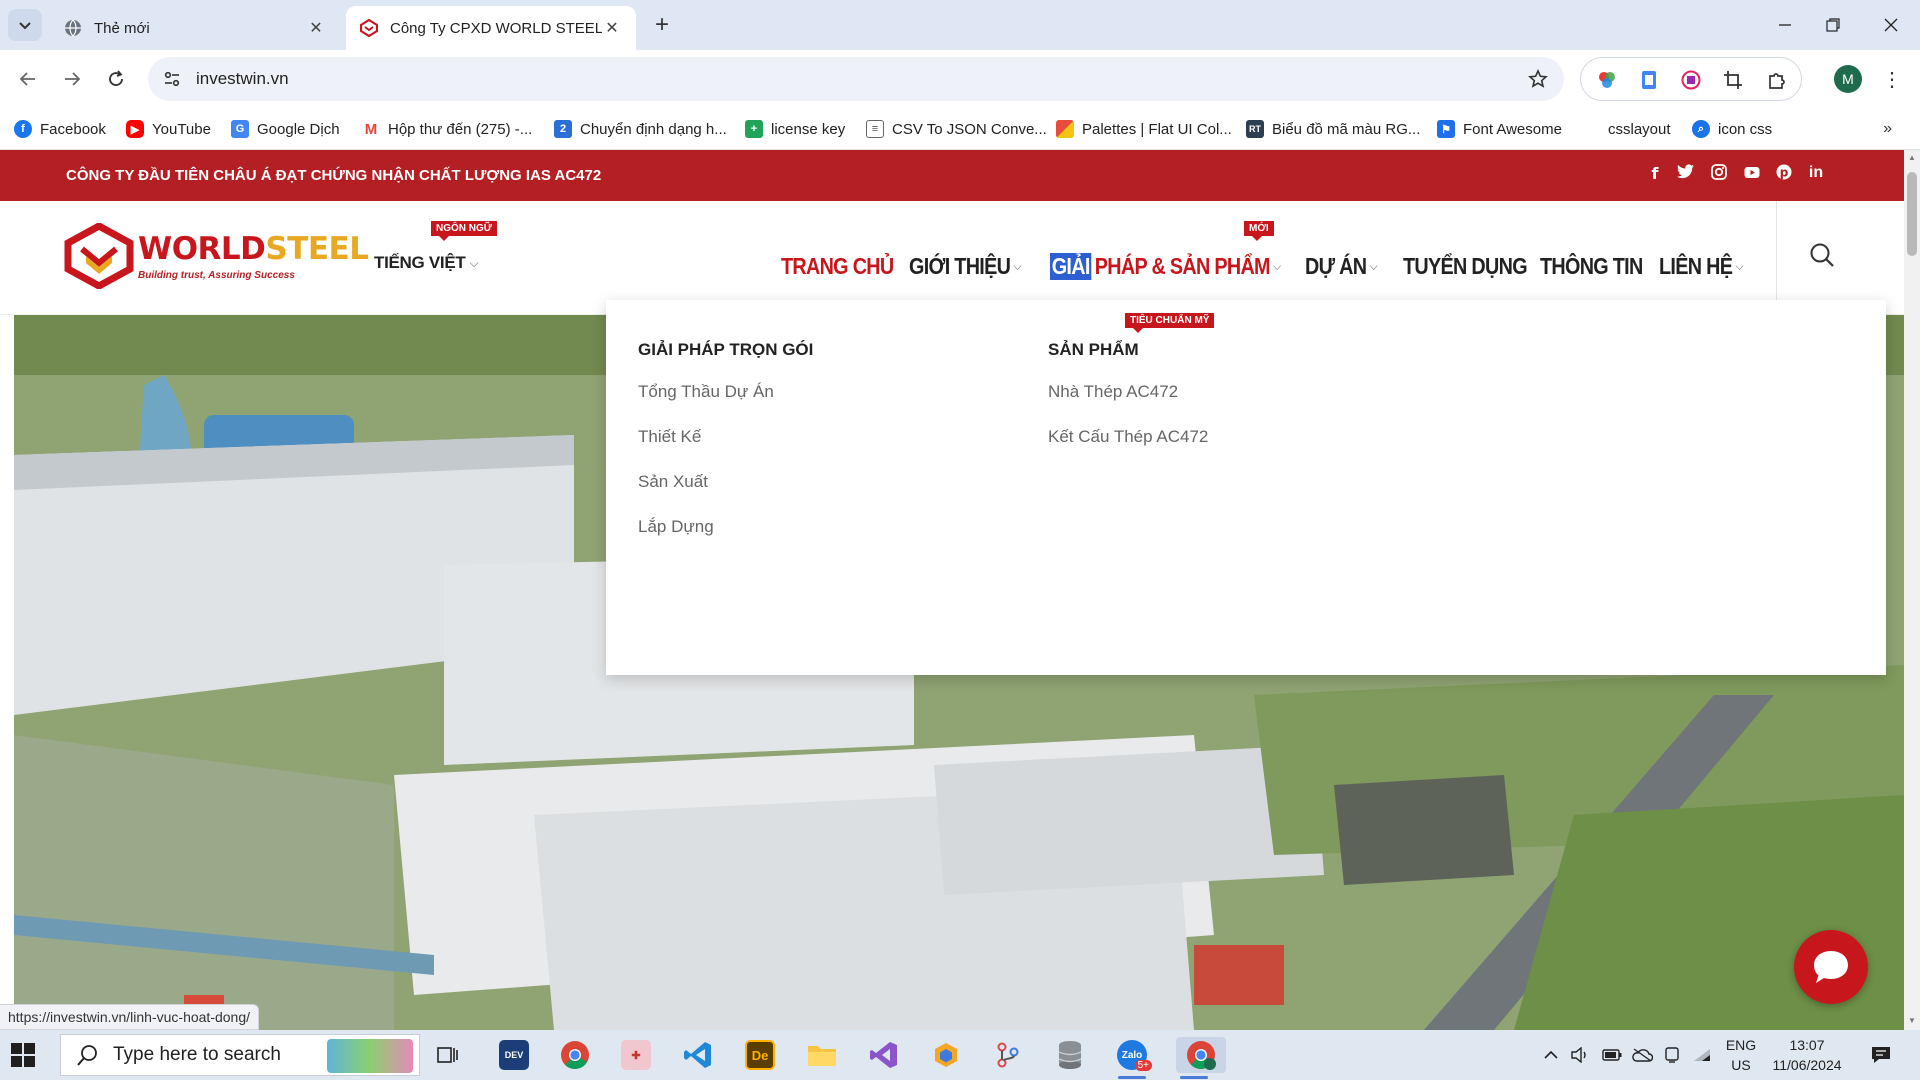 This screenshot has height=1080, width=1920. What do you see at coordinates (837, 266) in the screenshot?
I see `nav-home: TRANG CHỦ` at bounding box center [837, 266].